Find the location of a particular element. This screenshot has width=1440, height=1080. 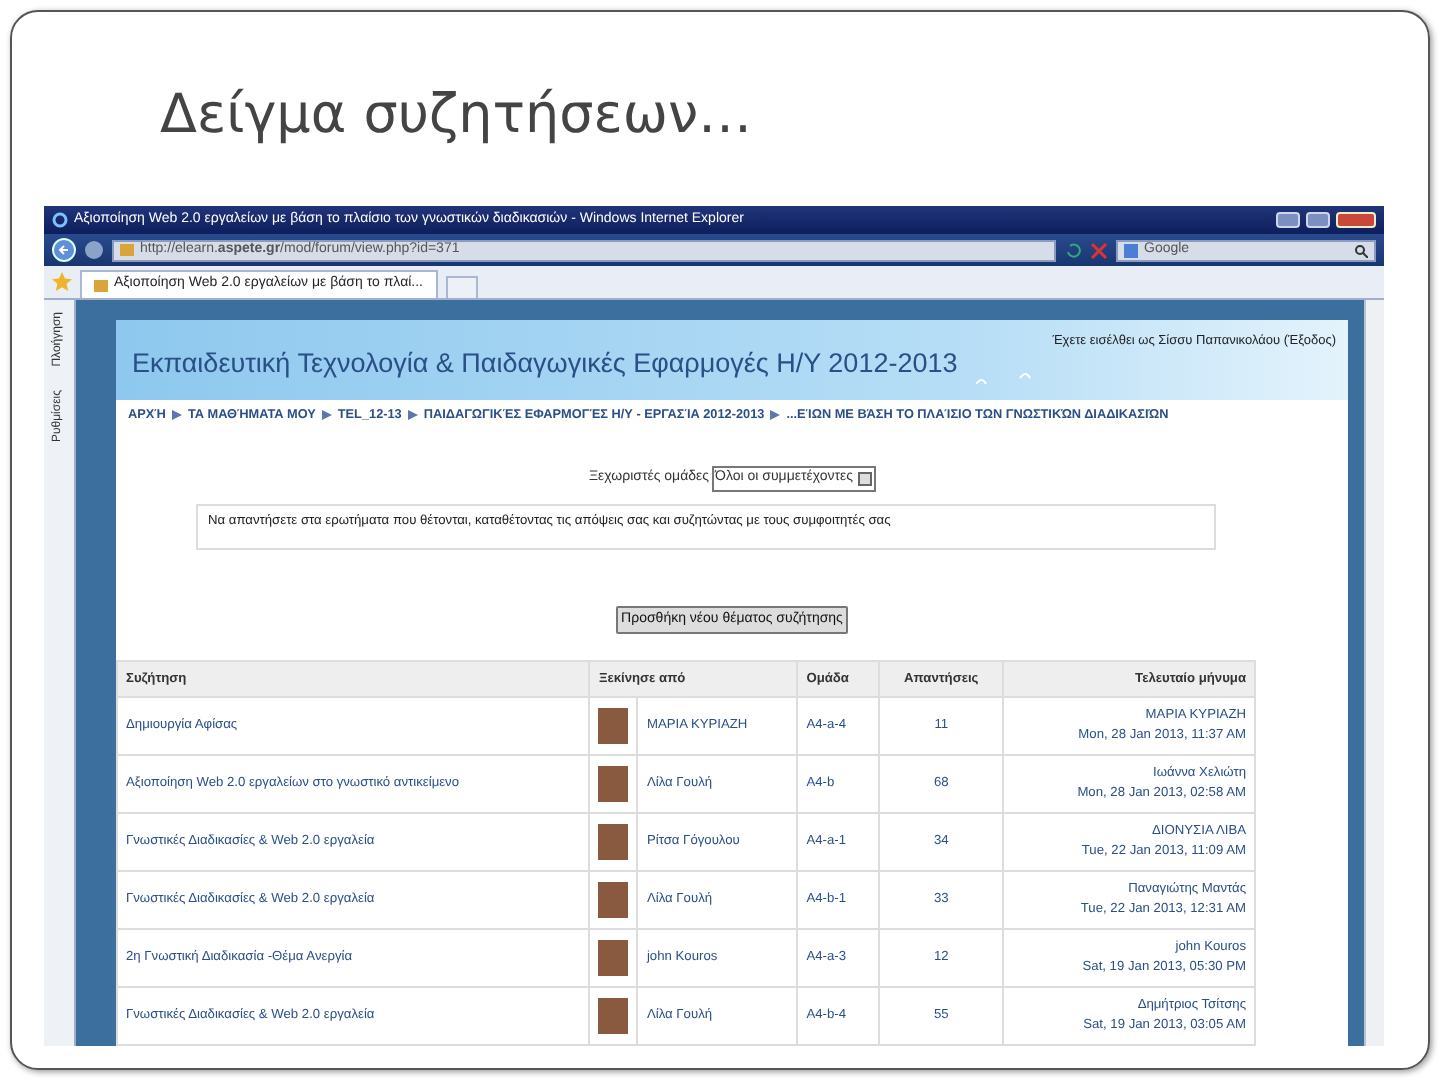

scrollbar is located at coordinates (1374, 673).